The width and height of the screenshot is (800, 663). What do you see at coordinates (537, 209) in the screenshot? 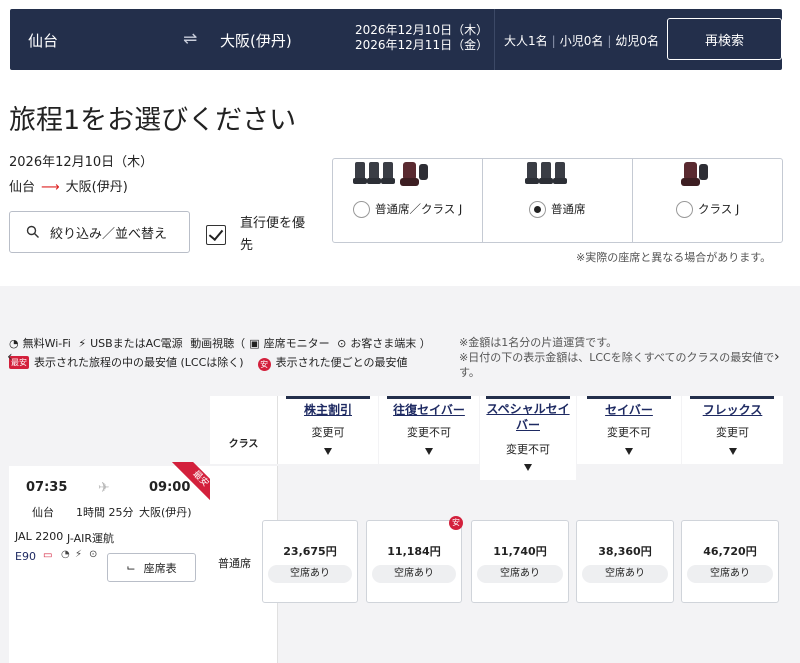
I see `seat-option-economy-radio` at bounding box center [537, 209].